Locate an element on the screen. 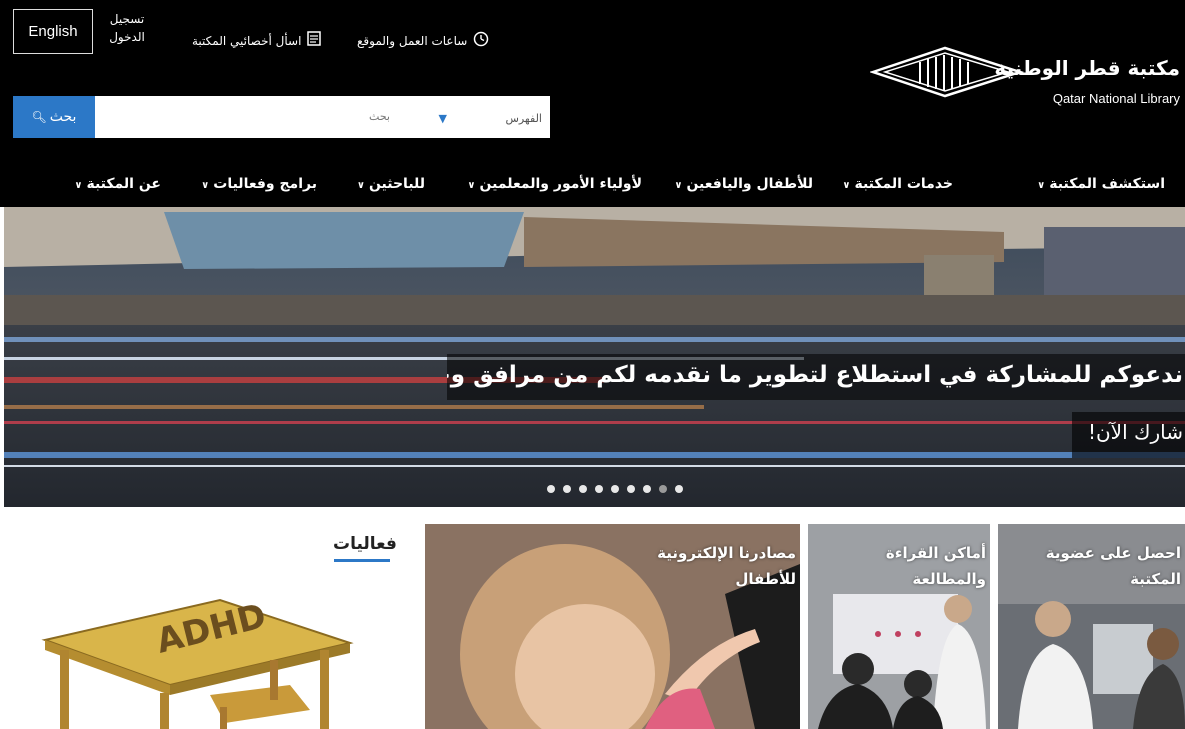  event-image: ADHD is located at coordinates (205, 652).